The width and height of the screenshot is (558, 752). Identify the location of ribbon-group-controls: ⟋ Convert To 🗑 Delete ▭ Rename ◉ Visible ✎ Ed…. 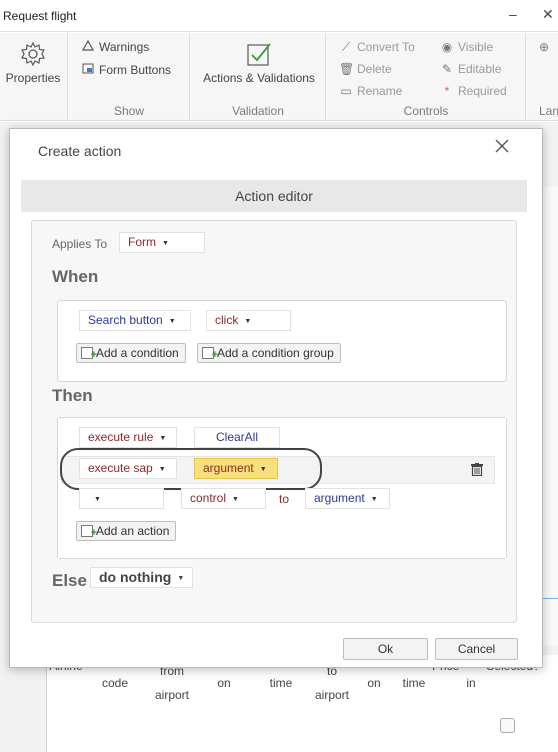
(426, 77).